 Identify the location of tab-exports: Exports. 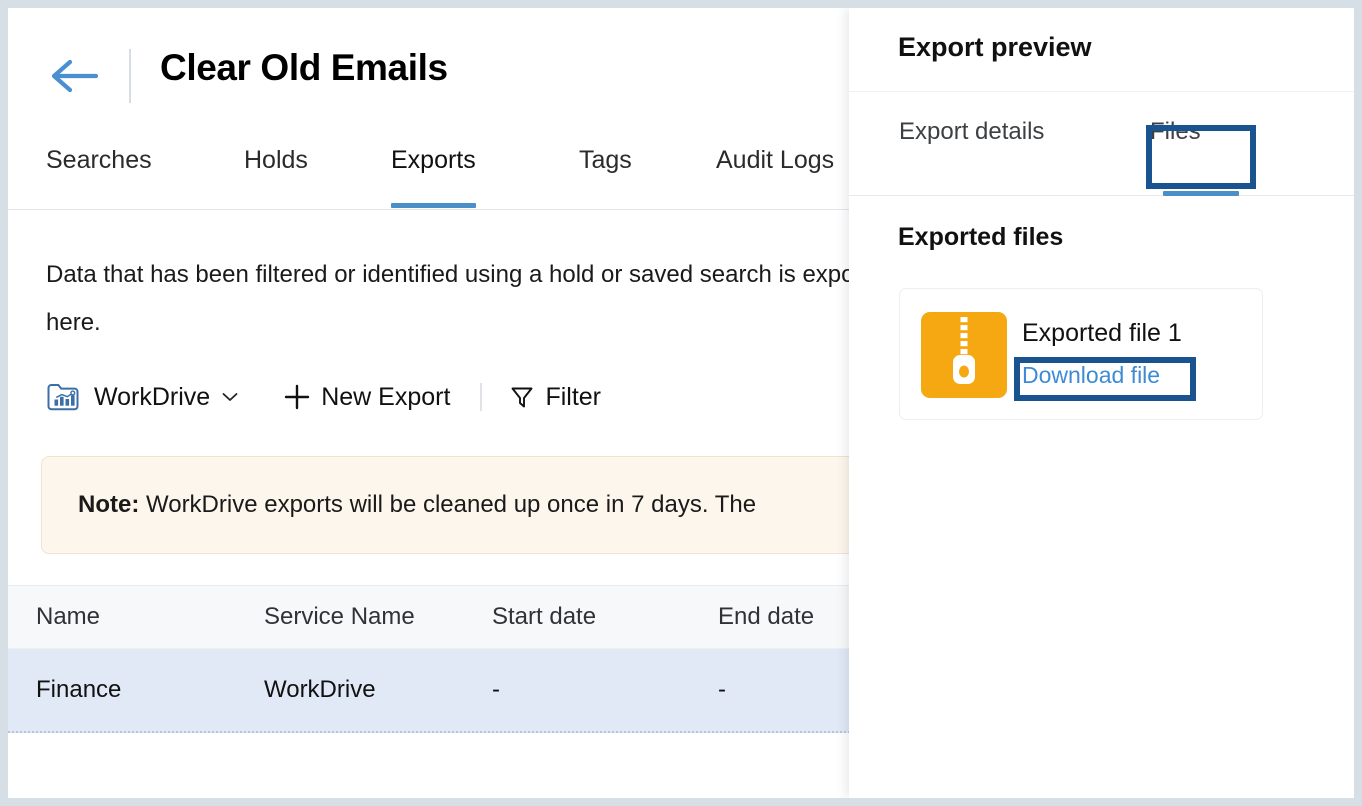
(433, 168).